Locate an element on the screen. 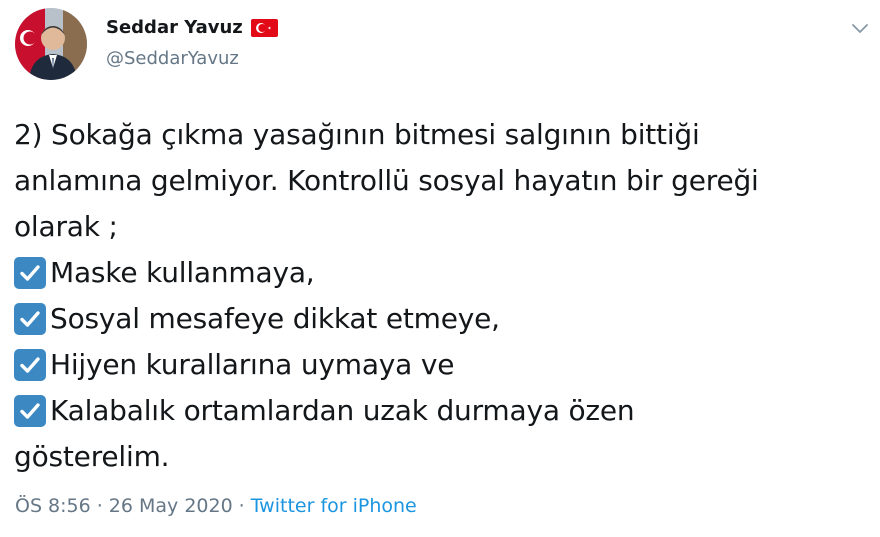  turkey-flag-icon is located at coordinates (264, 27).